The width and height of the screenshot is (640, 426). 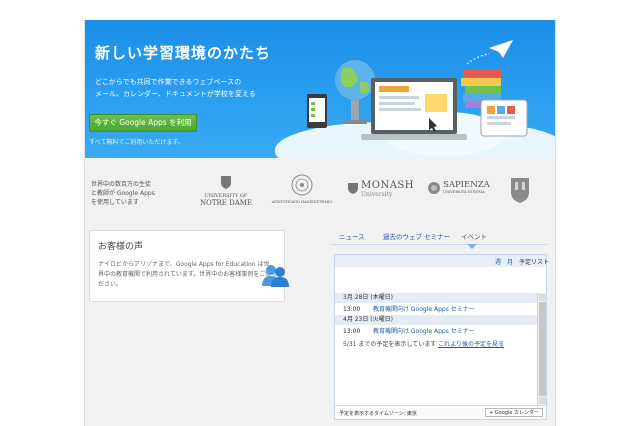 I want to click on try-google-apps-button: 今すぐ Google Apps を利用, so click(x=143, y=123).